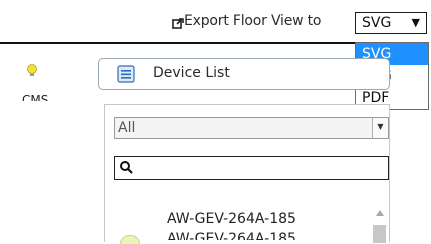 The width and height of the screenshot is (431, 244). What do you see at coordinates (253, 21) in the screenshot?
I see `export-floor-view-label: Export Floor View to` at bounding box center [253, 21].